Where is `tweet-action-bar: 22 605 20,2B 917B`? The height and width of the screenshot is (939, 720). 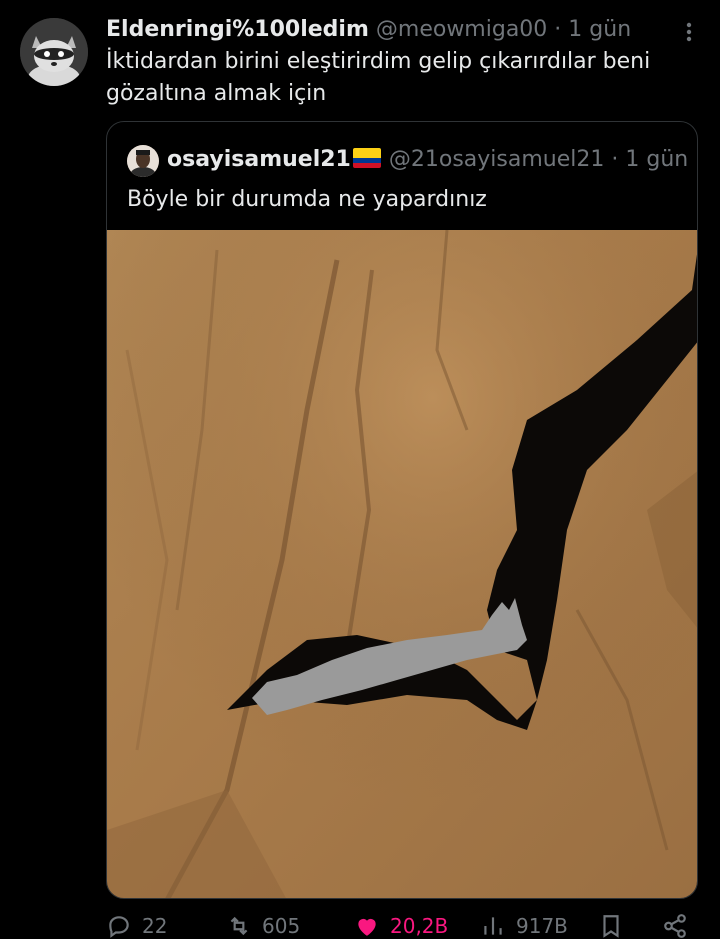 tweet-action-bar: 22 605 20,2B 917B is located at coordinates (406, 926).